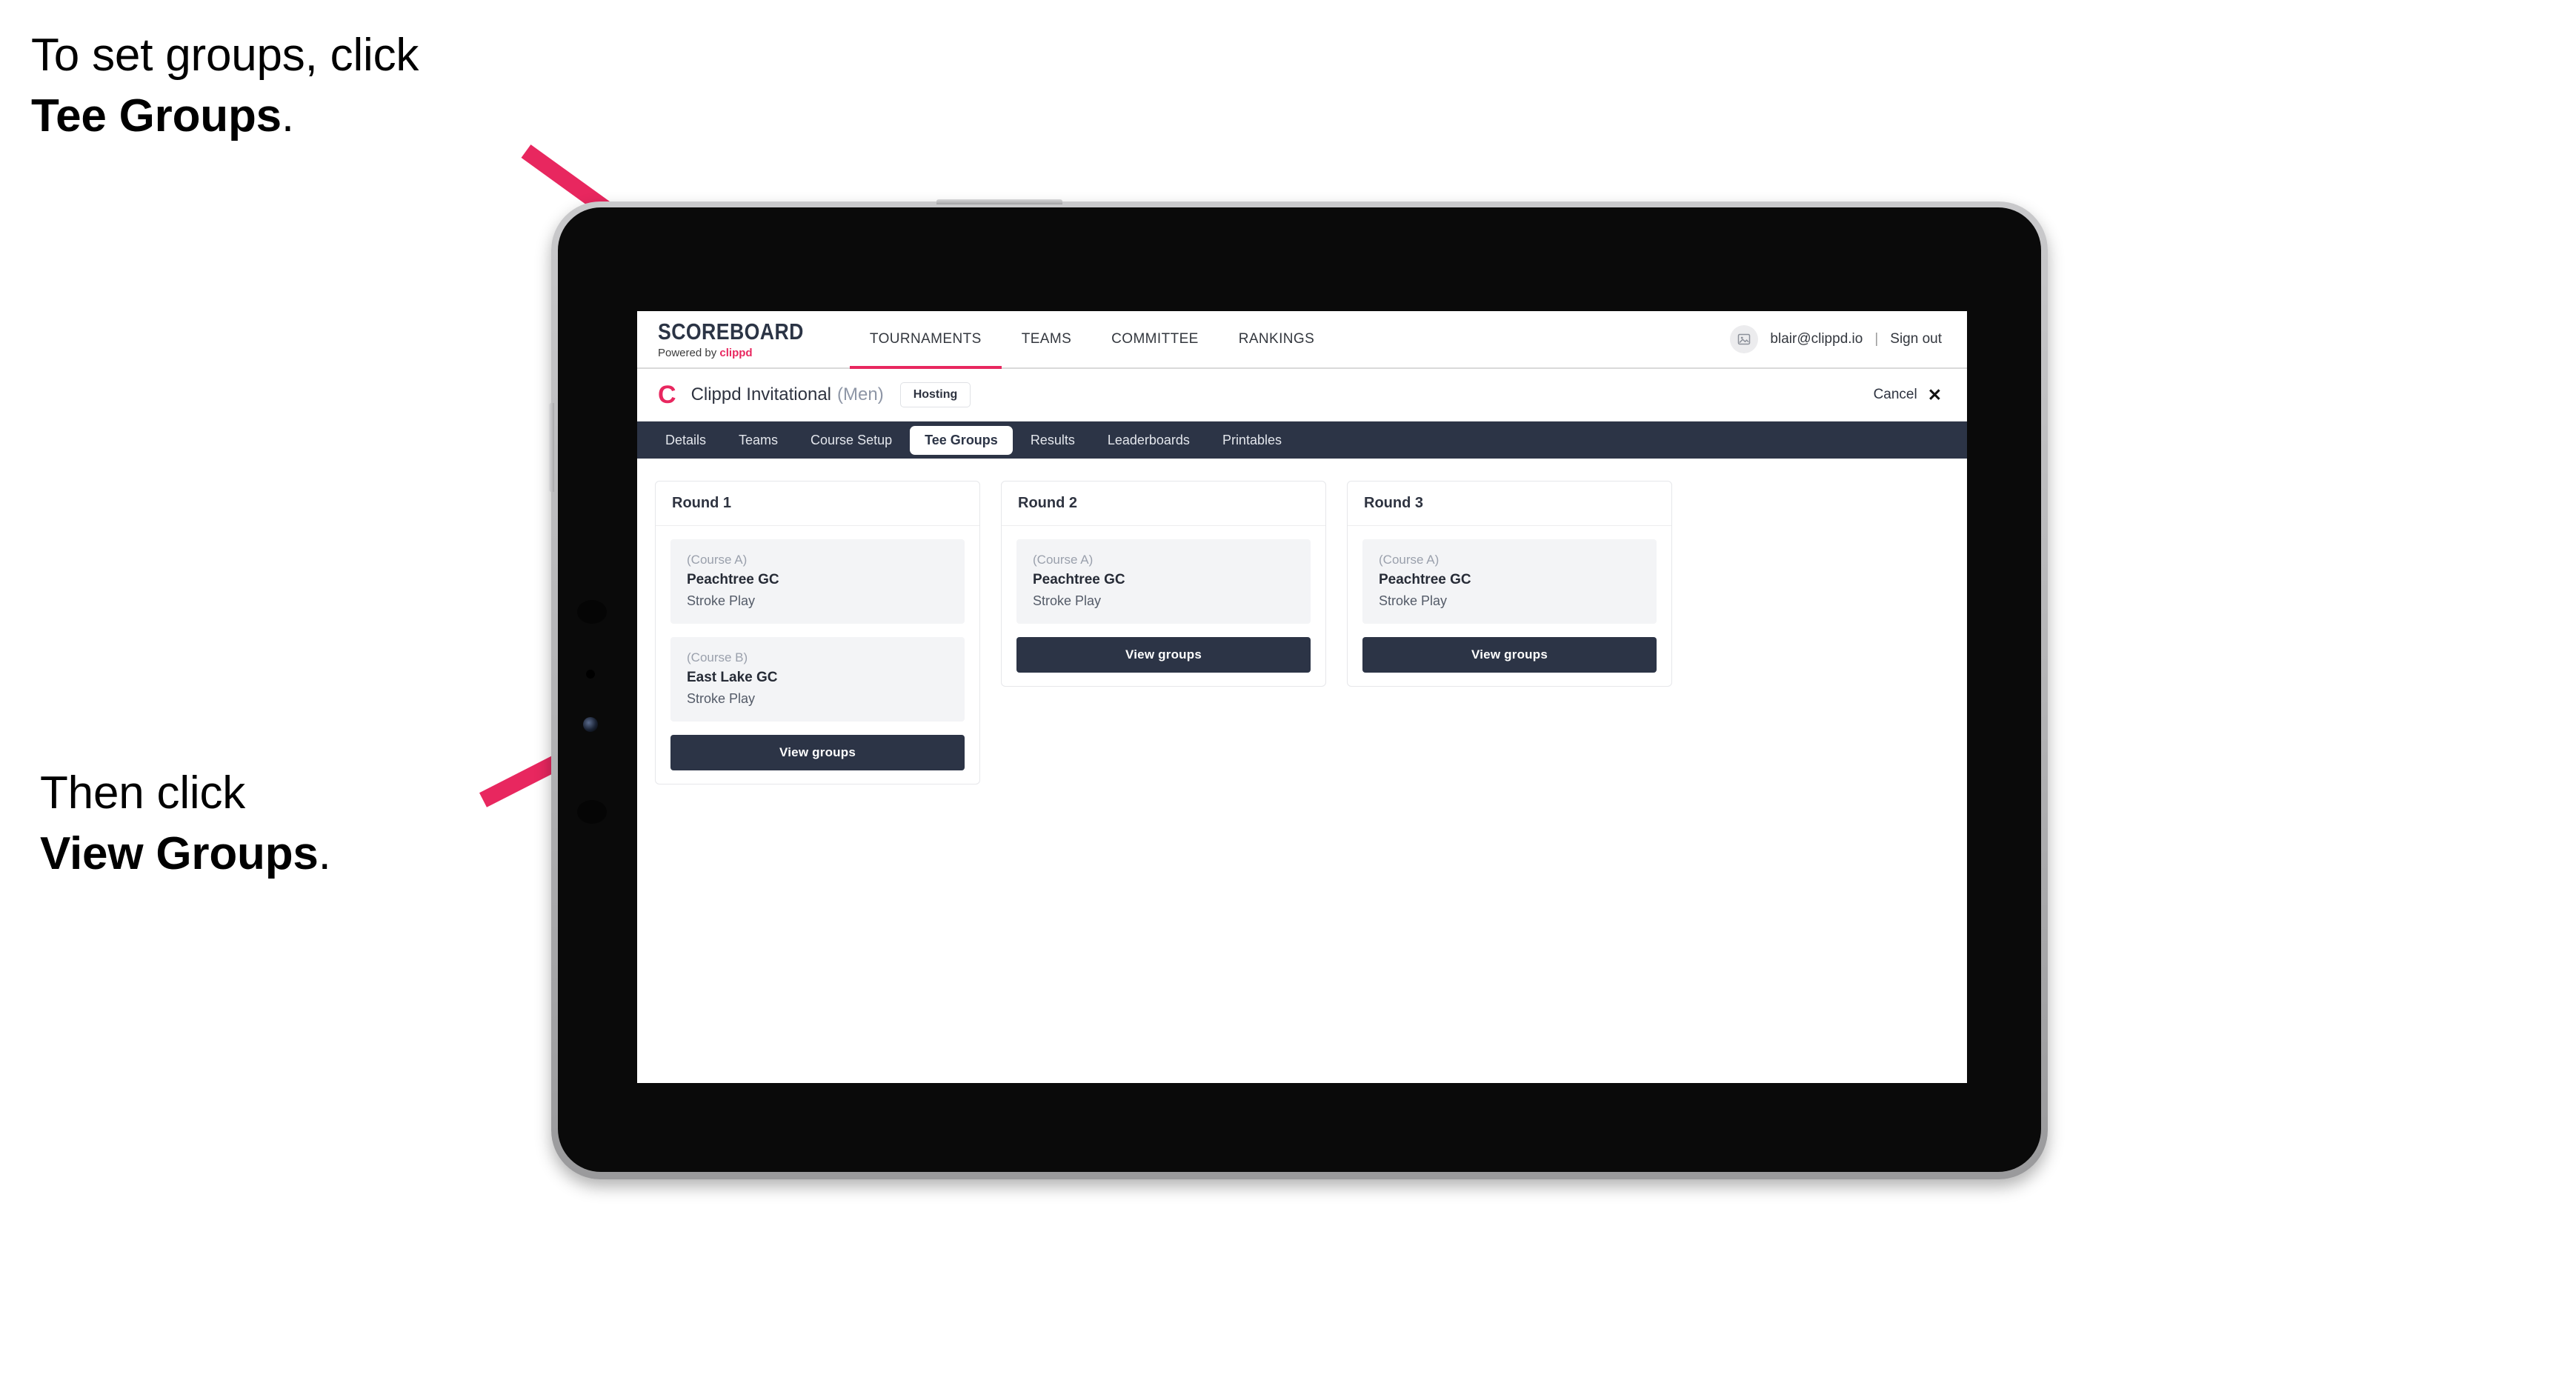 The height and width of the screenshot is (1386, 2576). Describe the element at coordinates (926, 340) in the screenshot. I see `nav-item-tournaments: TOURNAMENTS` at that location.